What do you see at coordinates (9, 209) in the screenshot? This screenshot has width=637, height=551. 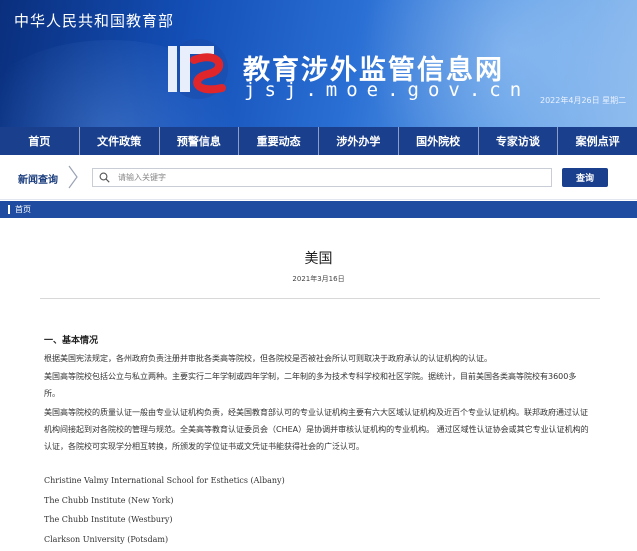 I see `breadcrumb-marker` at bounding box center [9, 209].